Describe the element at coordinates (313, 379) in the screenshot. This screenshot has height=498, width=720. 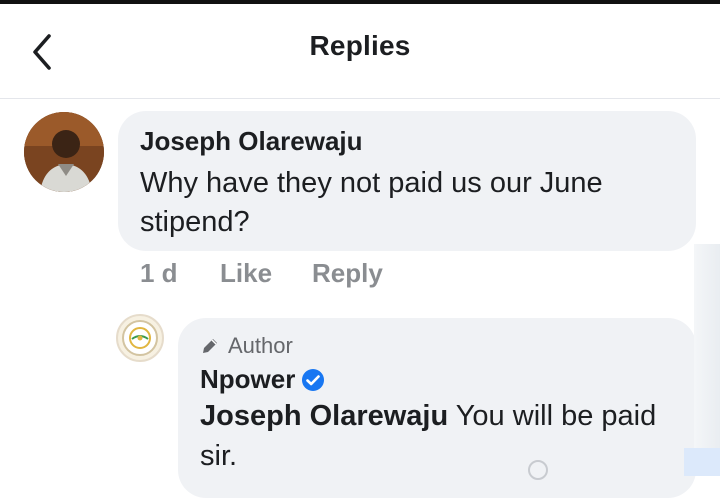
I see `verified-badge-icon` at that location.